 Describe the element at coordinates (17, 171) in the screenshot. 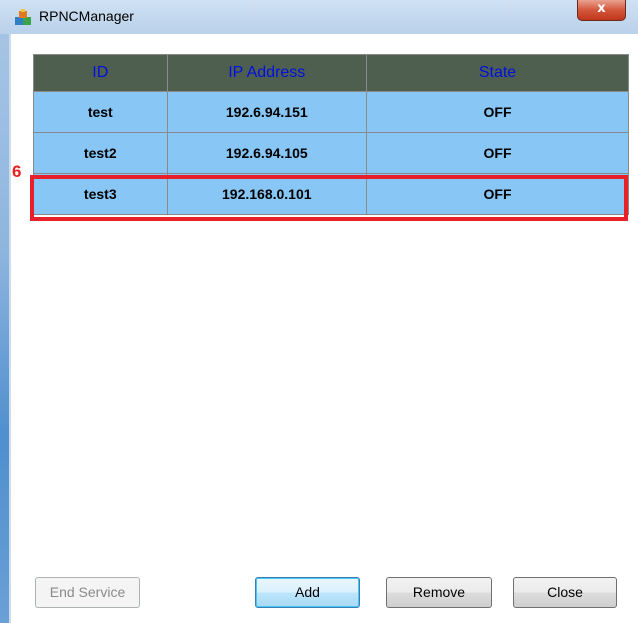

I see `step-number-marker: 6` at that location.